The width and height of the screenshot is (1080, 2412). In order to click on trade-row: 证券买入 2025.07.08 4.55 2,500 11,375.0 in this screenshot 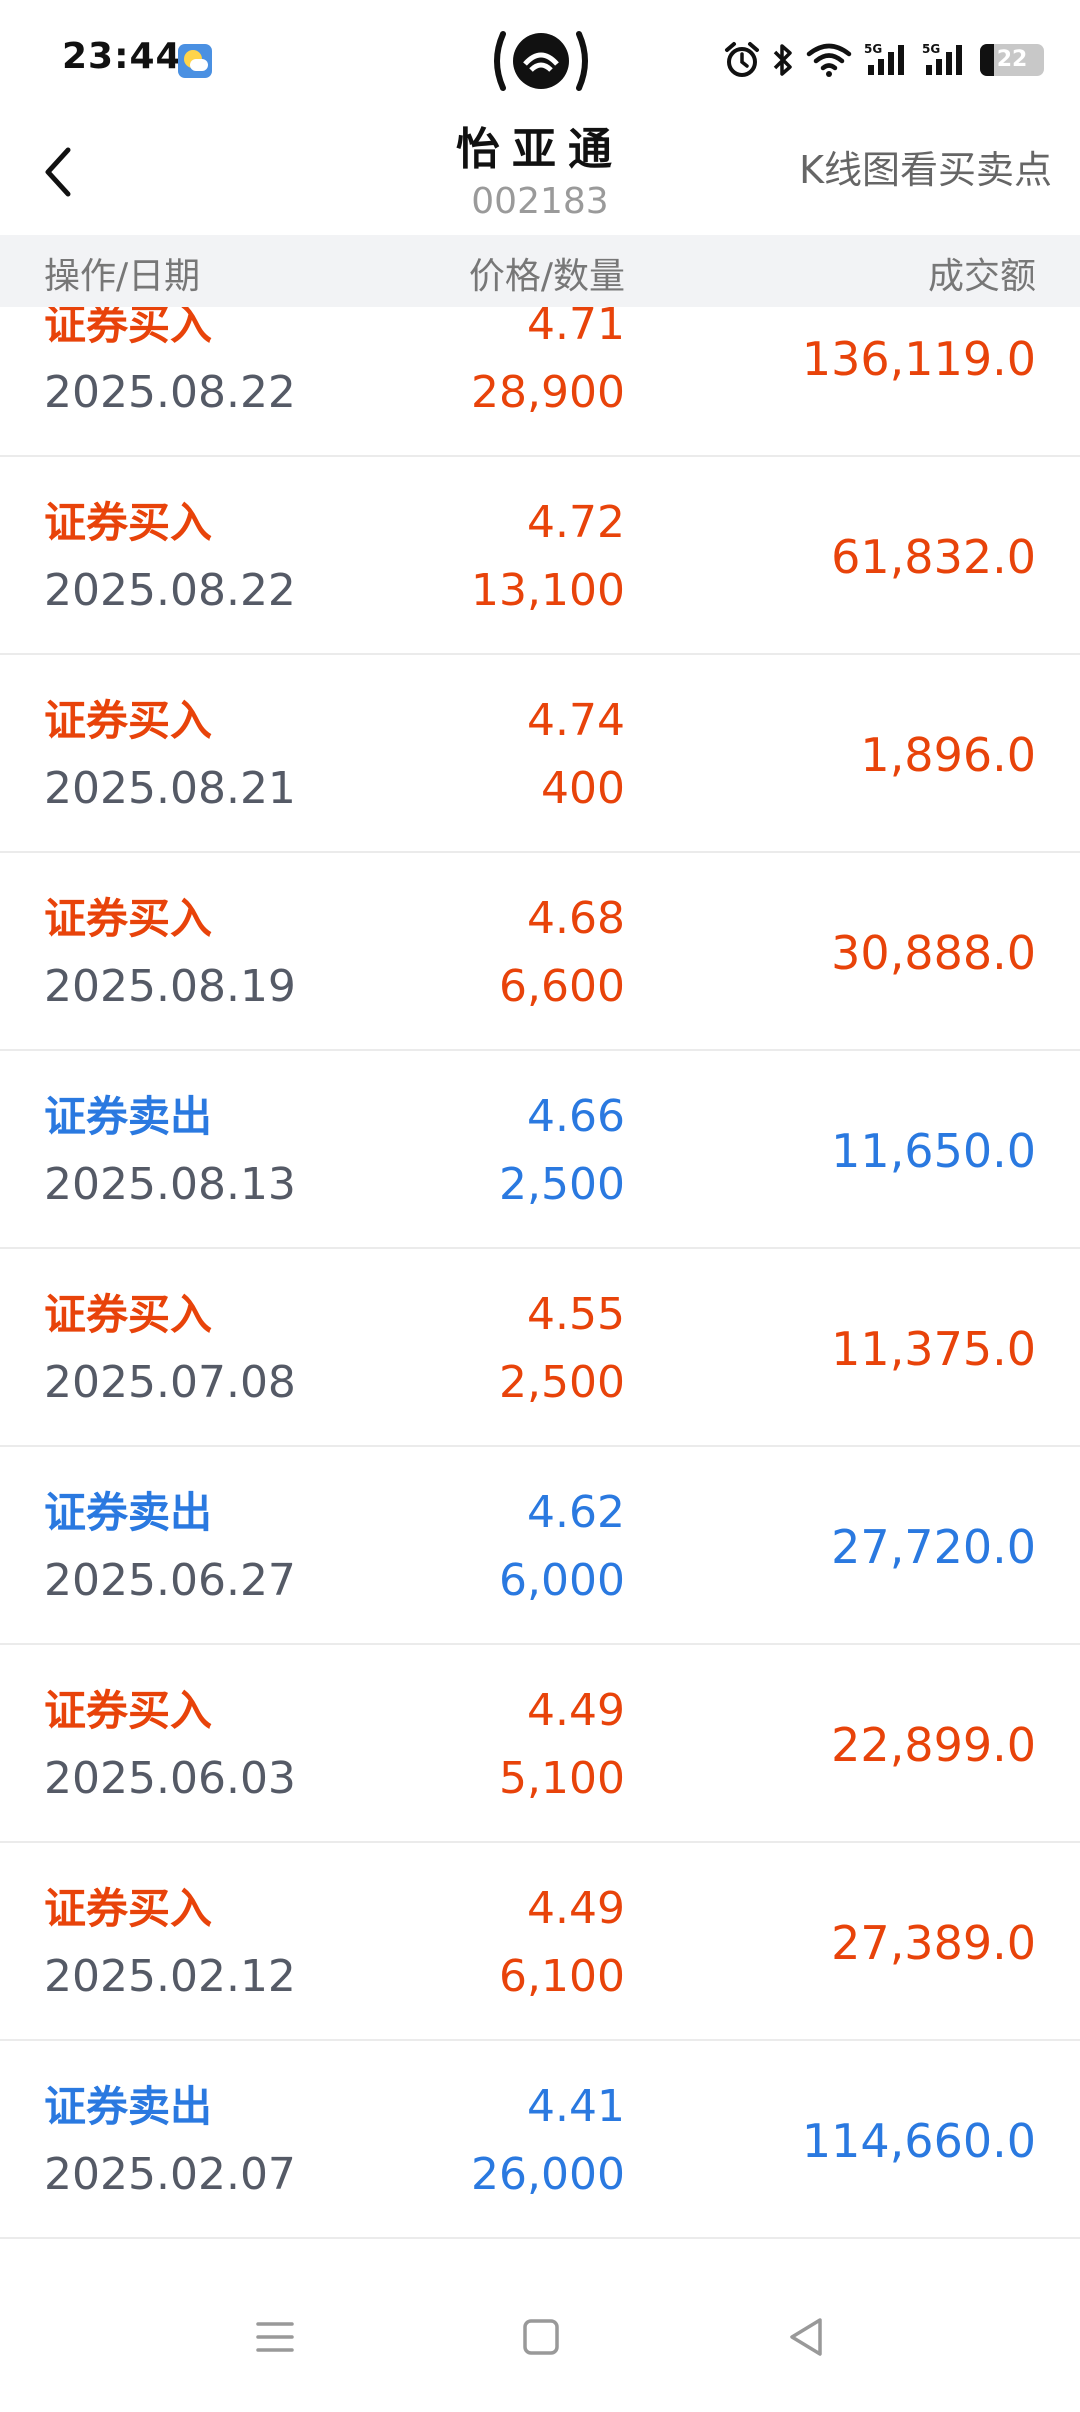, I will do `click(540, 1348)`.